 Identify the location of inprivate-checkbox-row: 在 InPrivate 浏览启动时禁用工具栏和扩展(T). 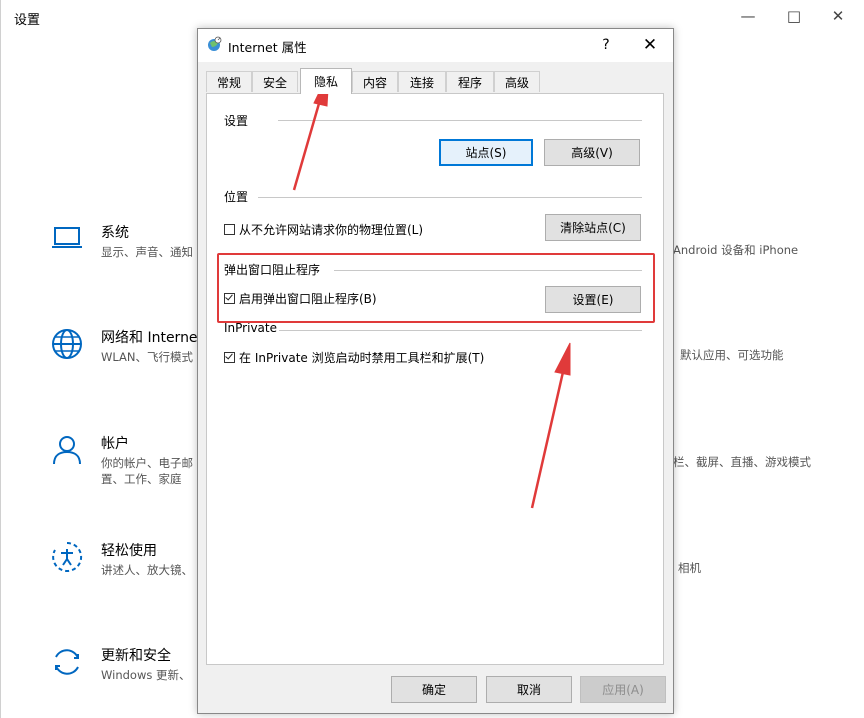
(354, 357).